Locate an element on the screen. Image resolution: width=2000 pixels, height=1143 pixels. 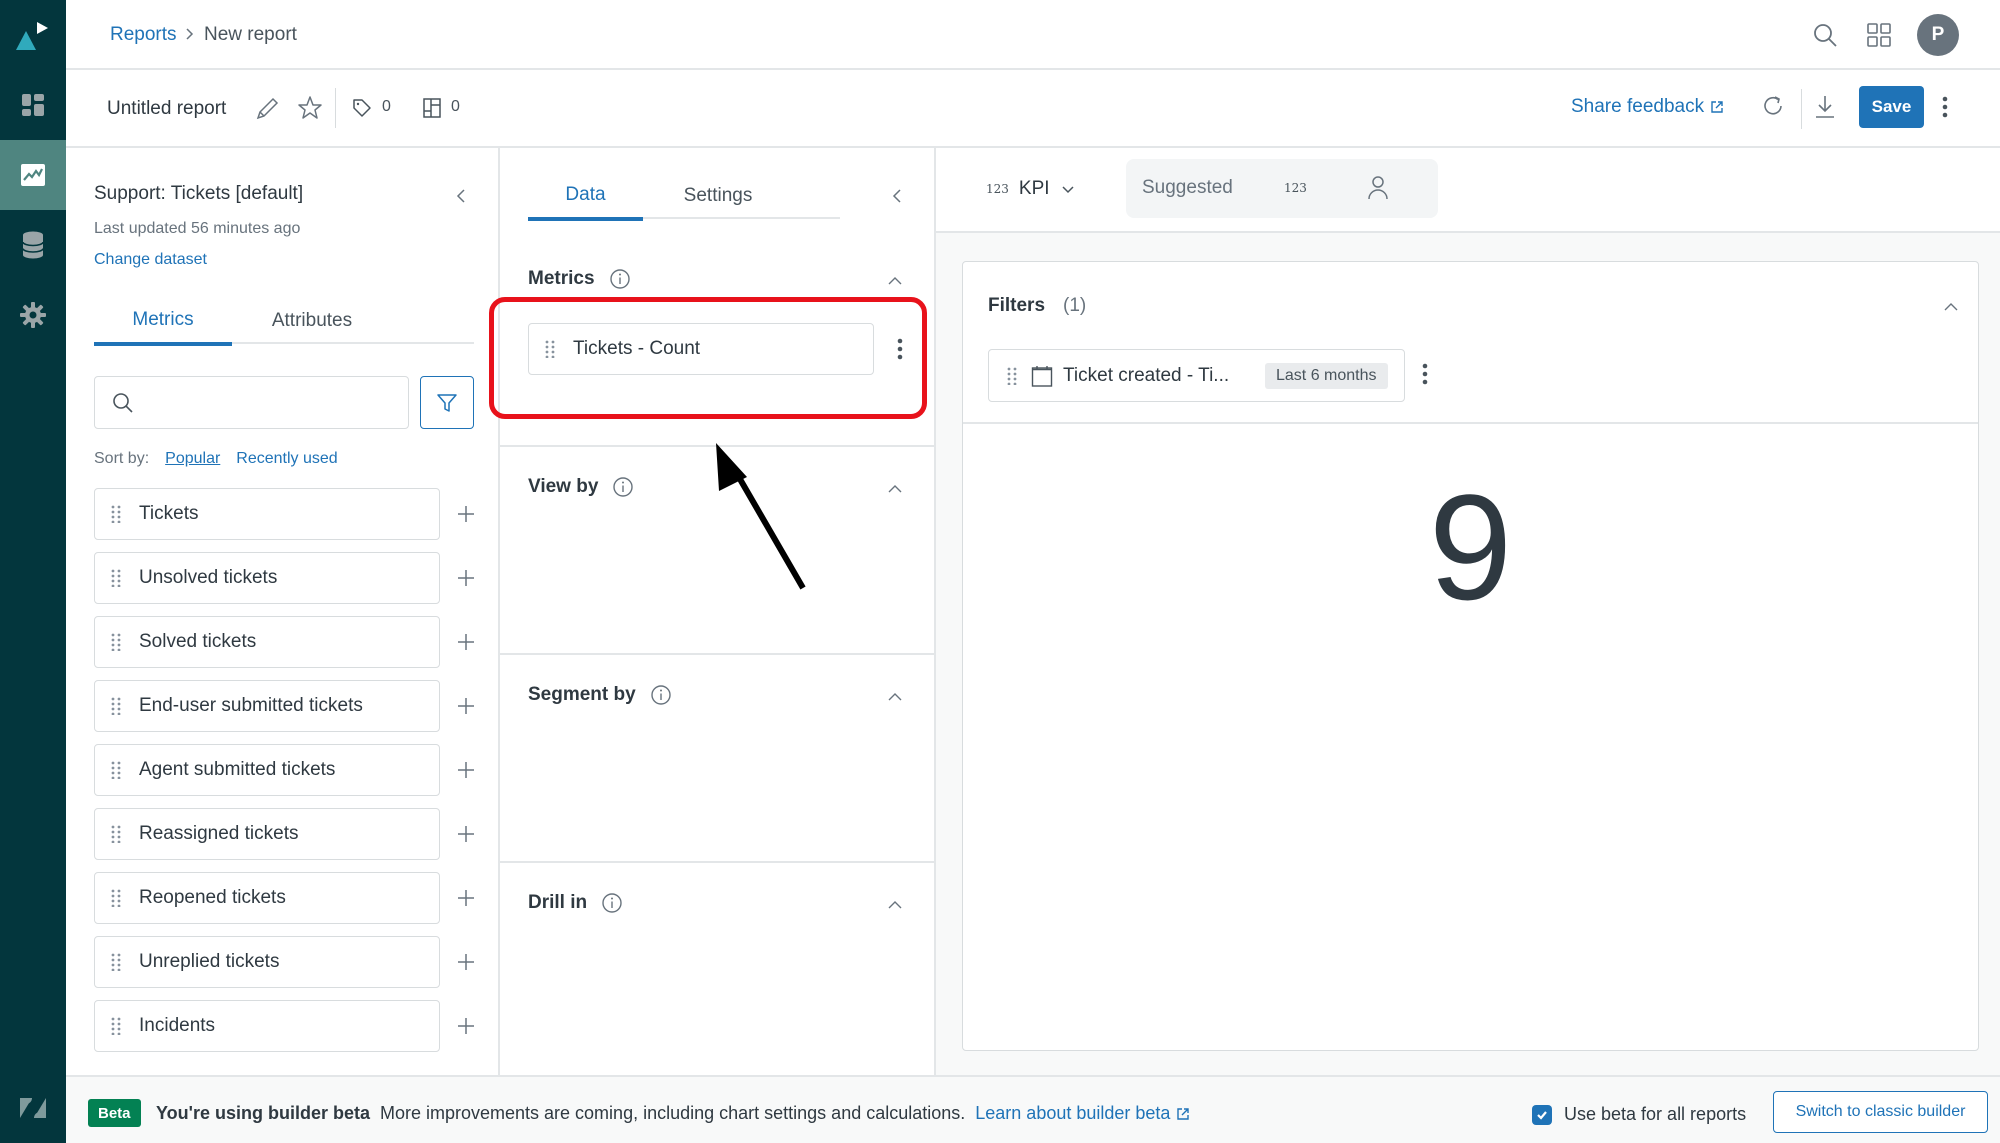
metric-list-item: End-user submitted tickets is located at coordinates (267, 706).